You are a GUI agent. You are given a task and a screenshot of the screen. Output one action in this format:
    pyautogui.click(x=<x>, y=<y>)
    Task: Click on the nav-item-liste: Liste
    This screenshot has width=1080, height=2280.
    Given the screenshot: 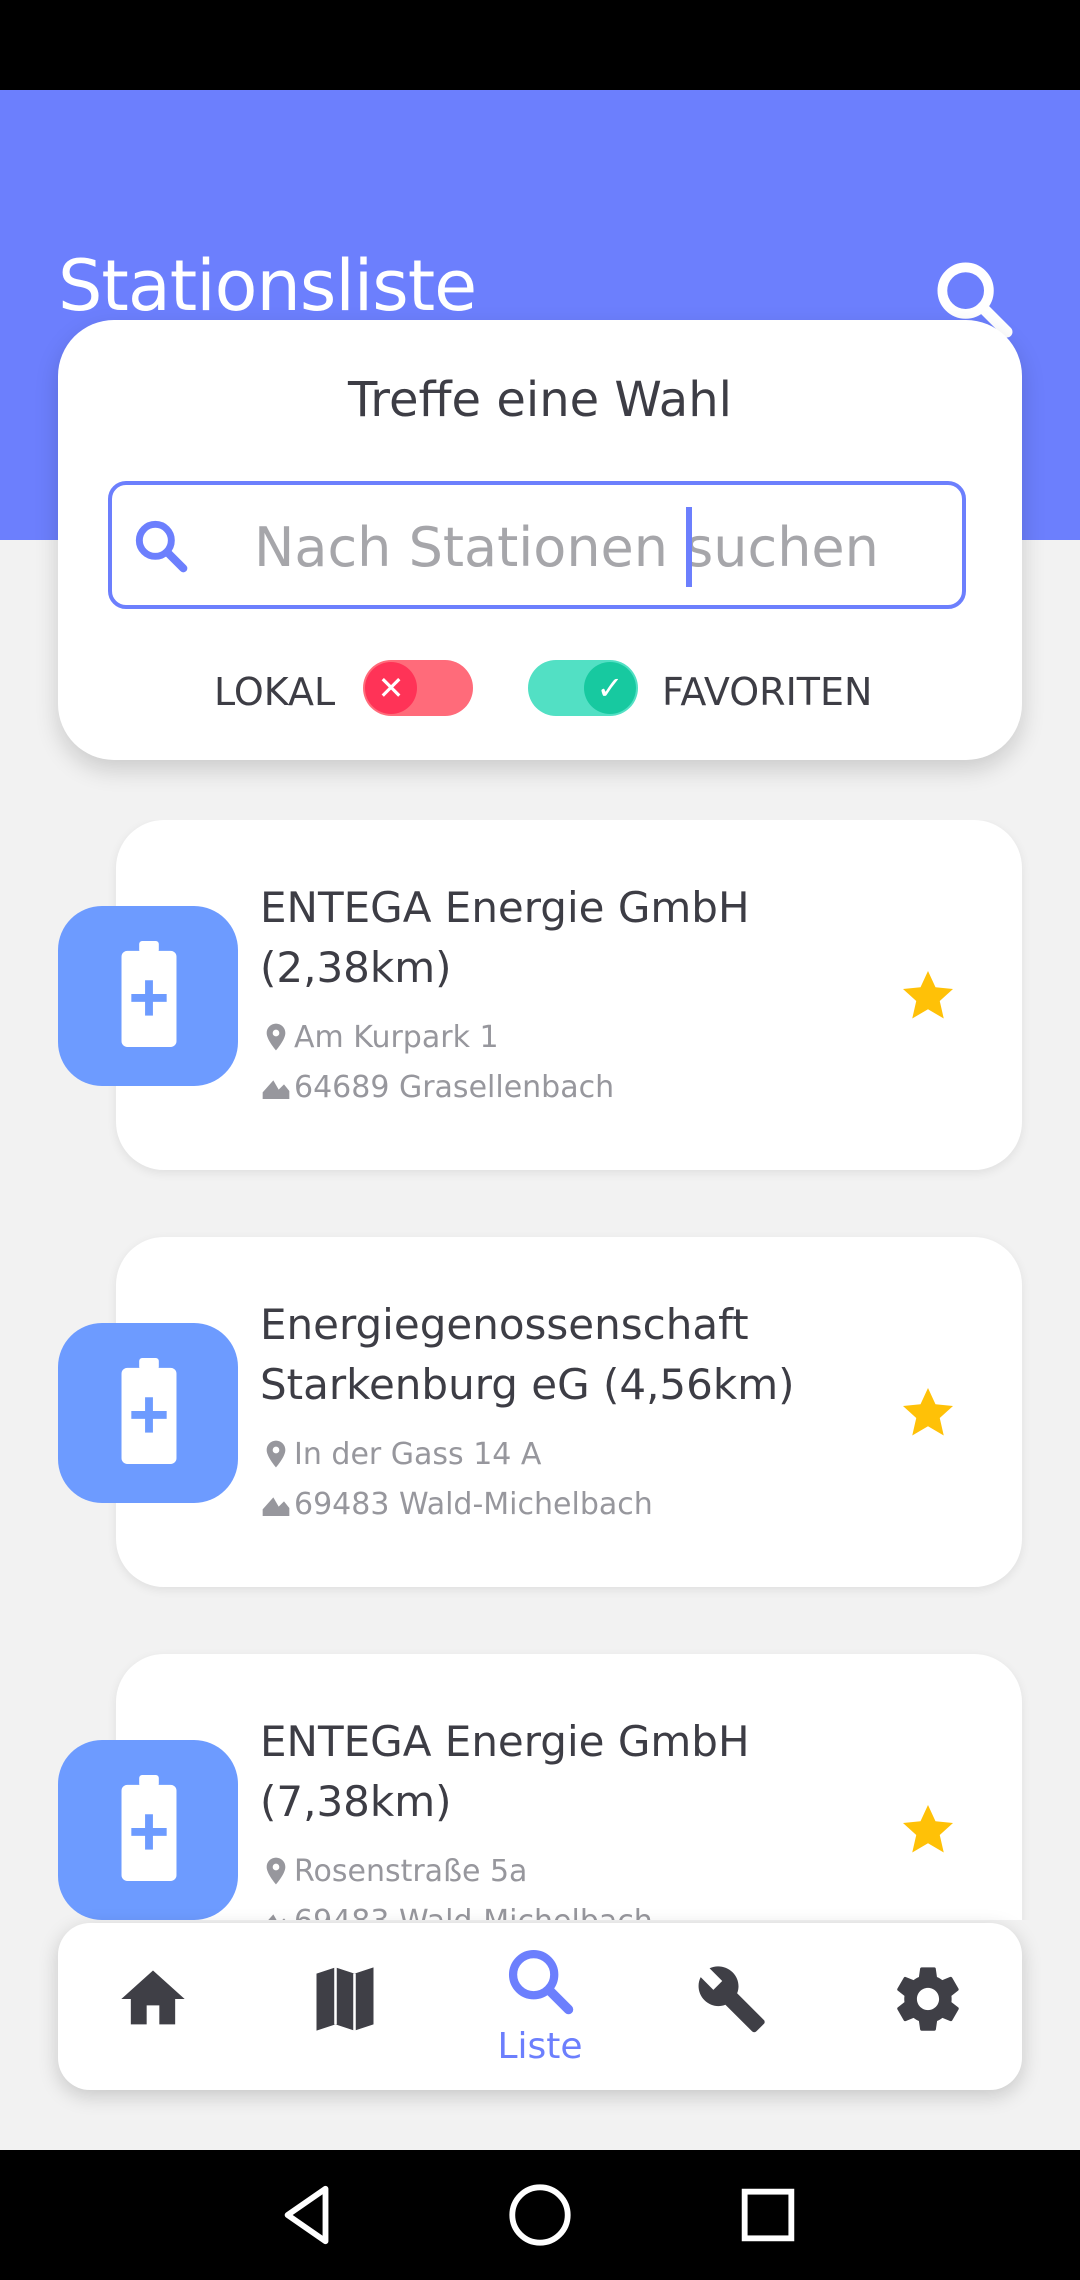 What is the action you would take?
    pyautogui.click(x=540, y=2006)
    